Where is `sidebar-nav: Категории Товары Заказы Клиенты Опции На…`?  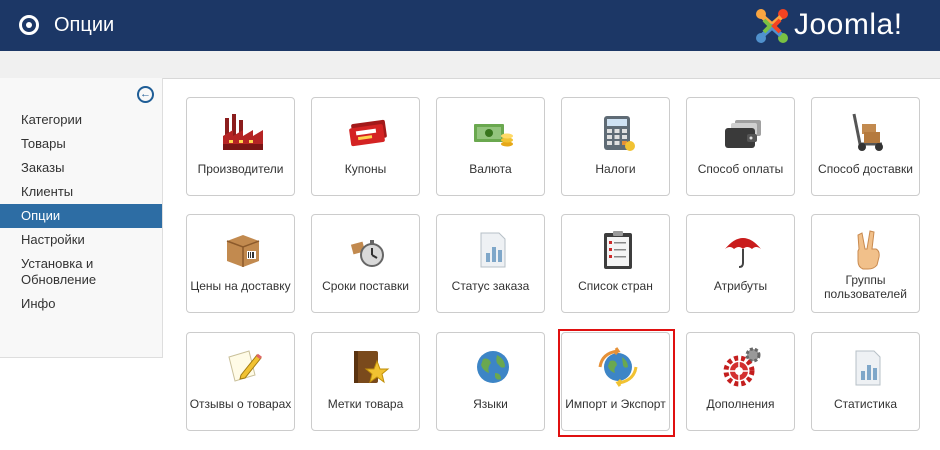 sidebar-nav: Категории Товары Заказы Клиенты Опции На… is located at coordinates (81, 212).